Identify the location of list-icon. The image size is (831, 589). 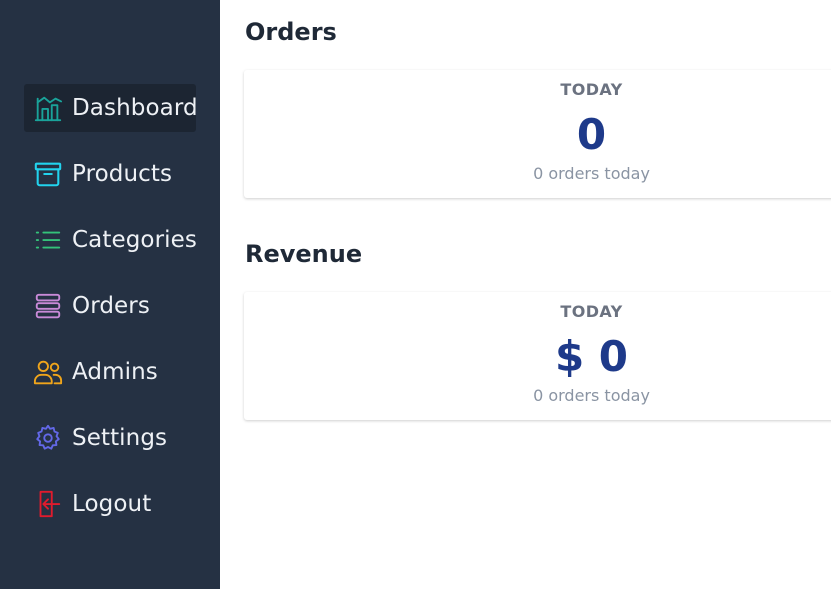
(48, 240).